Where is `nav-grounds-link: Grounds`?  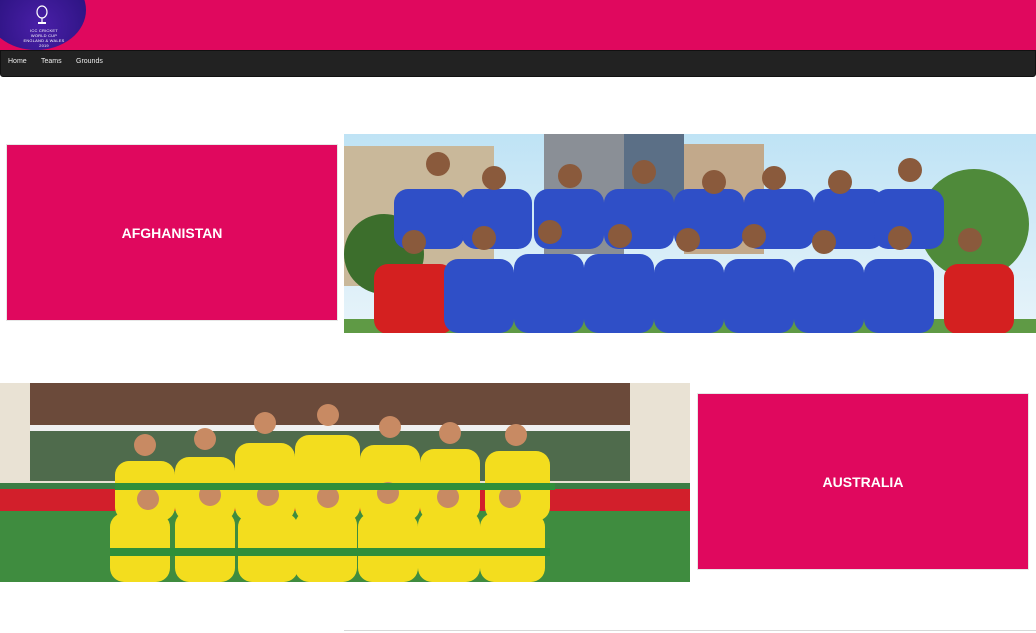
nav-grounds-link: Grounds is located at coordinates (89, 61).